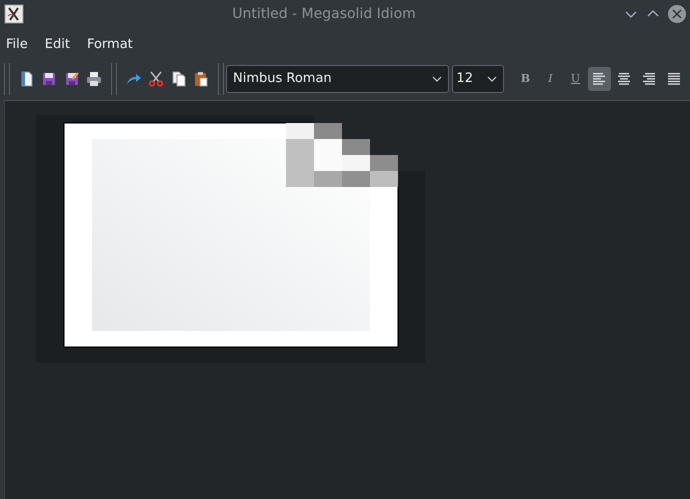  I want to click on align-justify-icon, so click(674, 78).